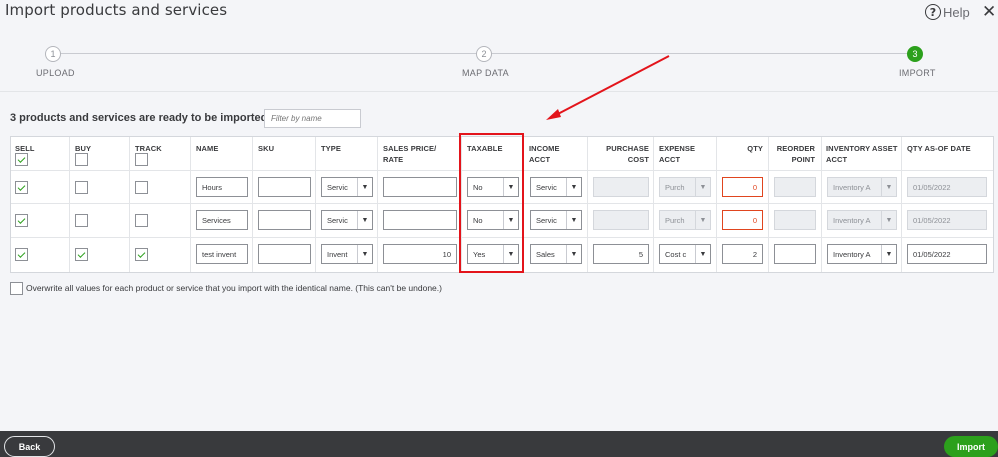  What do you see at coordinates (141, 254) in the screenshot?
I see `row-3-track-checkbox` at bounding box center [141, 254].